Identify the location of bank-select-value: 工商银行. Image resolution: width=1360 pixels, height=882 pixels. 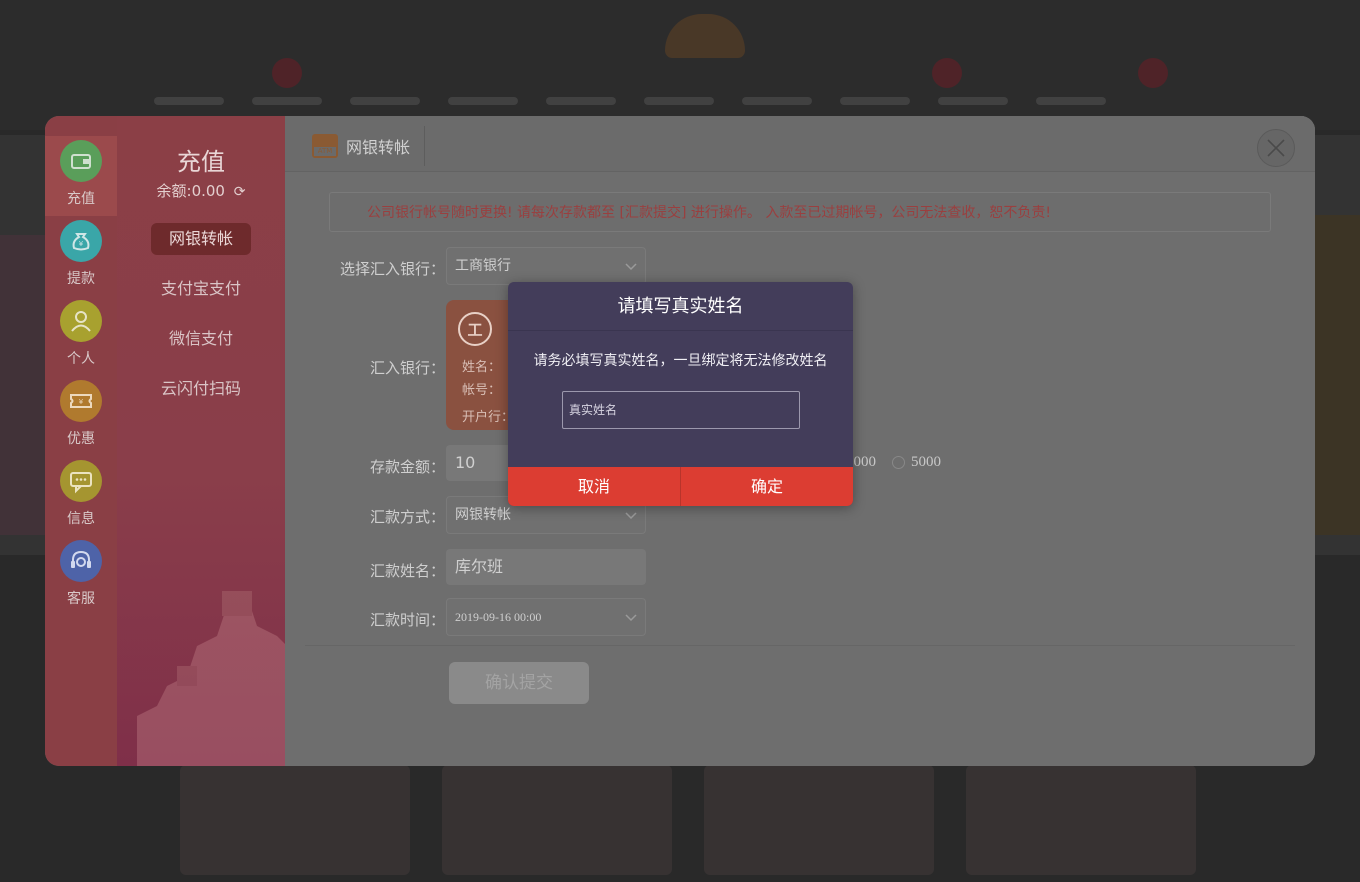
(483, 266).